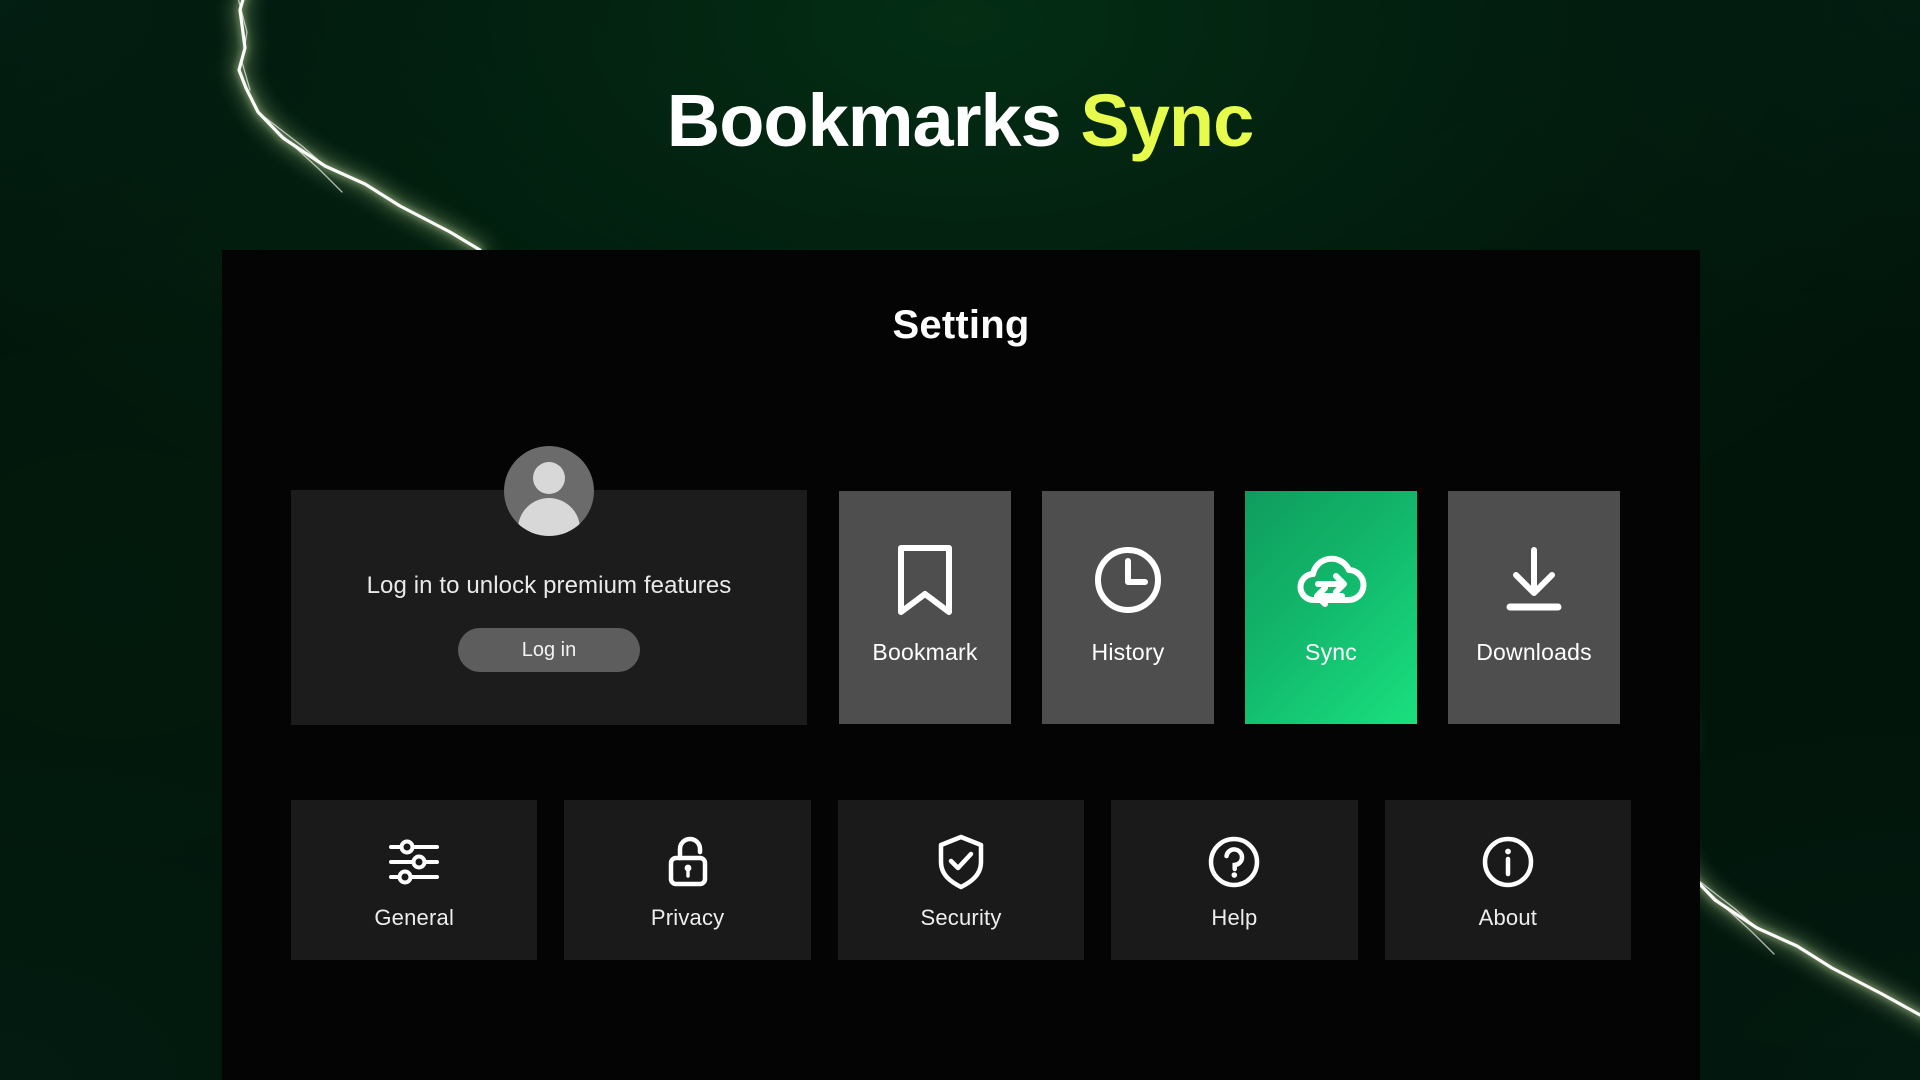  I want to click on nav-tile-downloads: Downloads, so click(1534, 607).